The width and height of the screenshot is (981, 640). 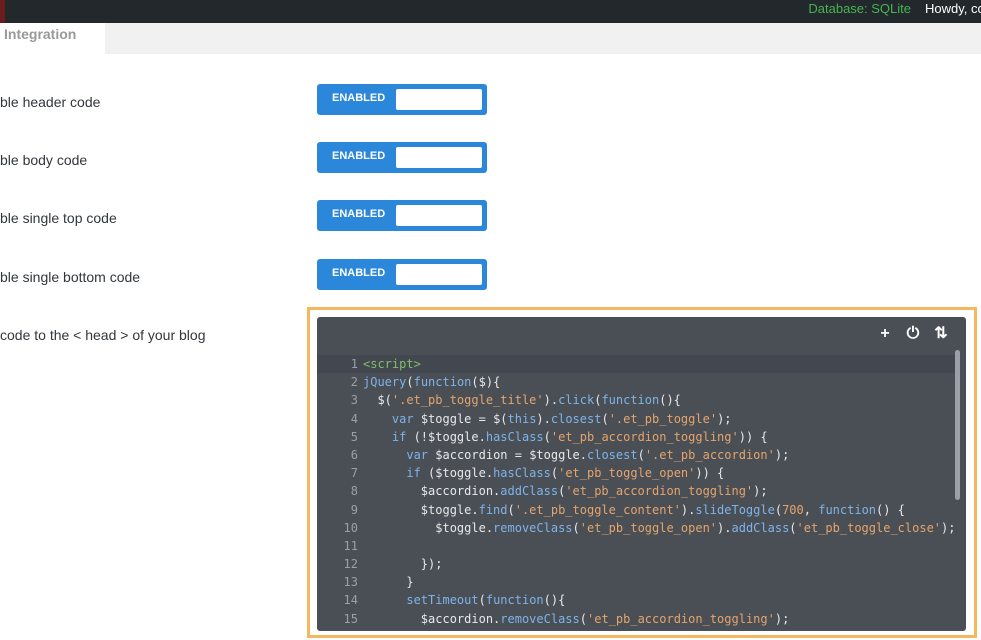 What do you see at coordinates (637, 364) in the screenshot?
I see `code-line: 1 <script>` at bounding box center [637, 364].